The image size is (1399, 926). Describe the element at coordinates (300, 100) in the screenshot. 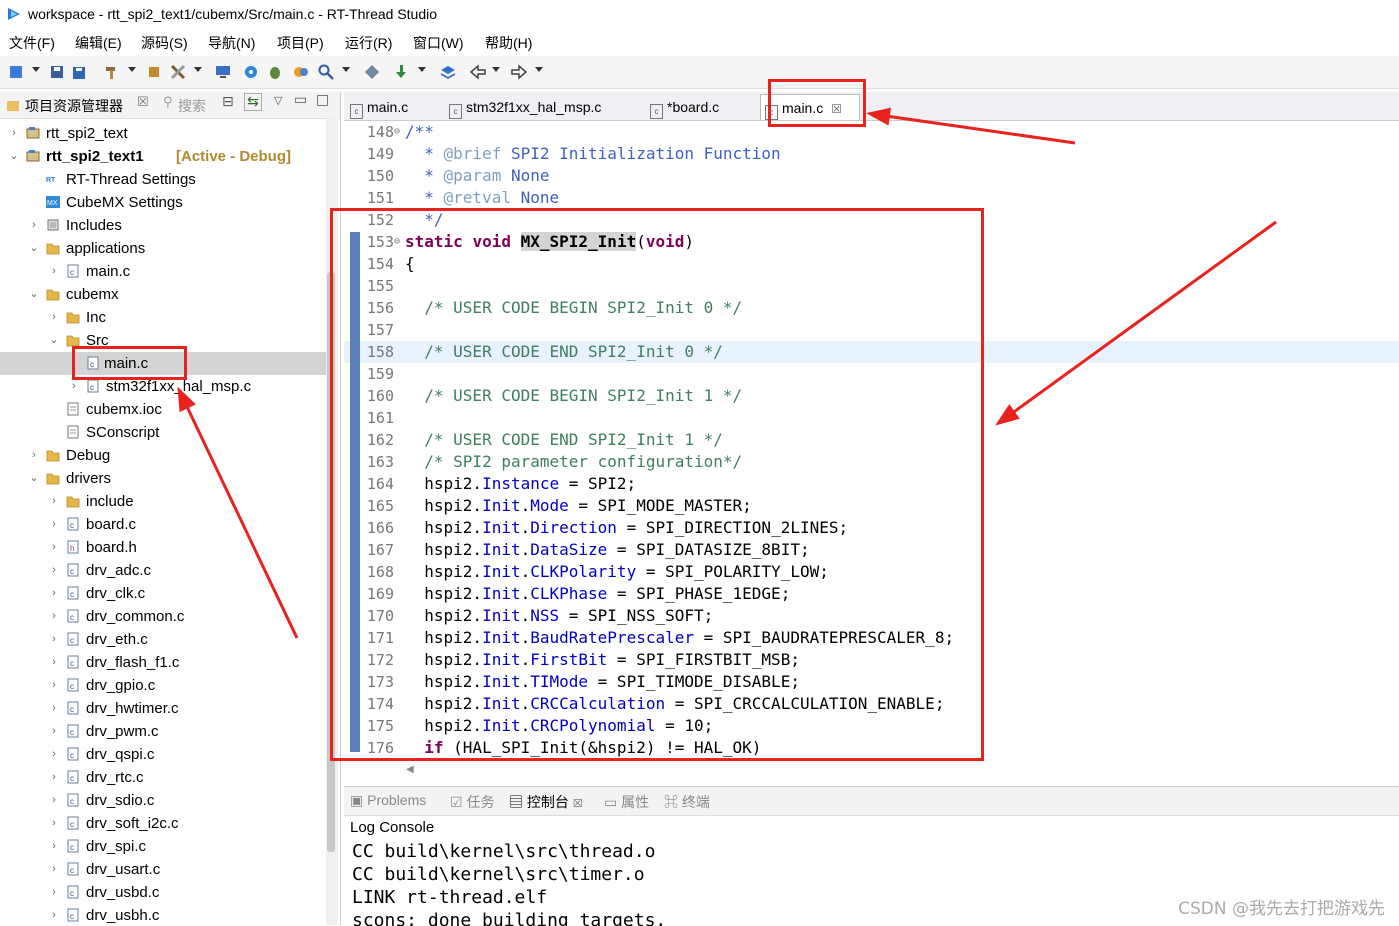

I see `minimize-icon: ▭` at that location.